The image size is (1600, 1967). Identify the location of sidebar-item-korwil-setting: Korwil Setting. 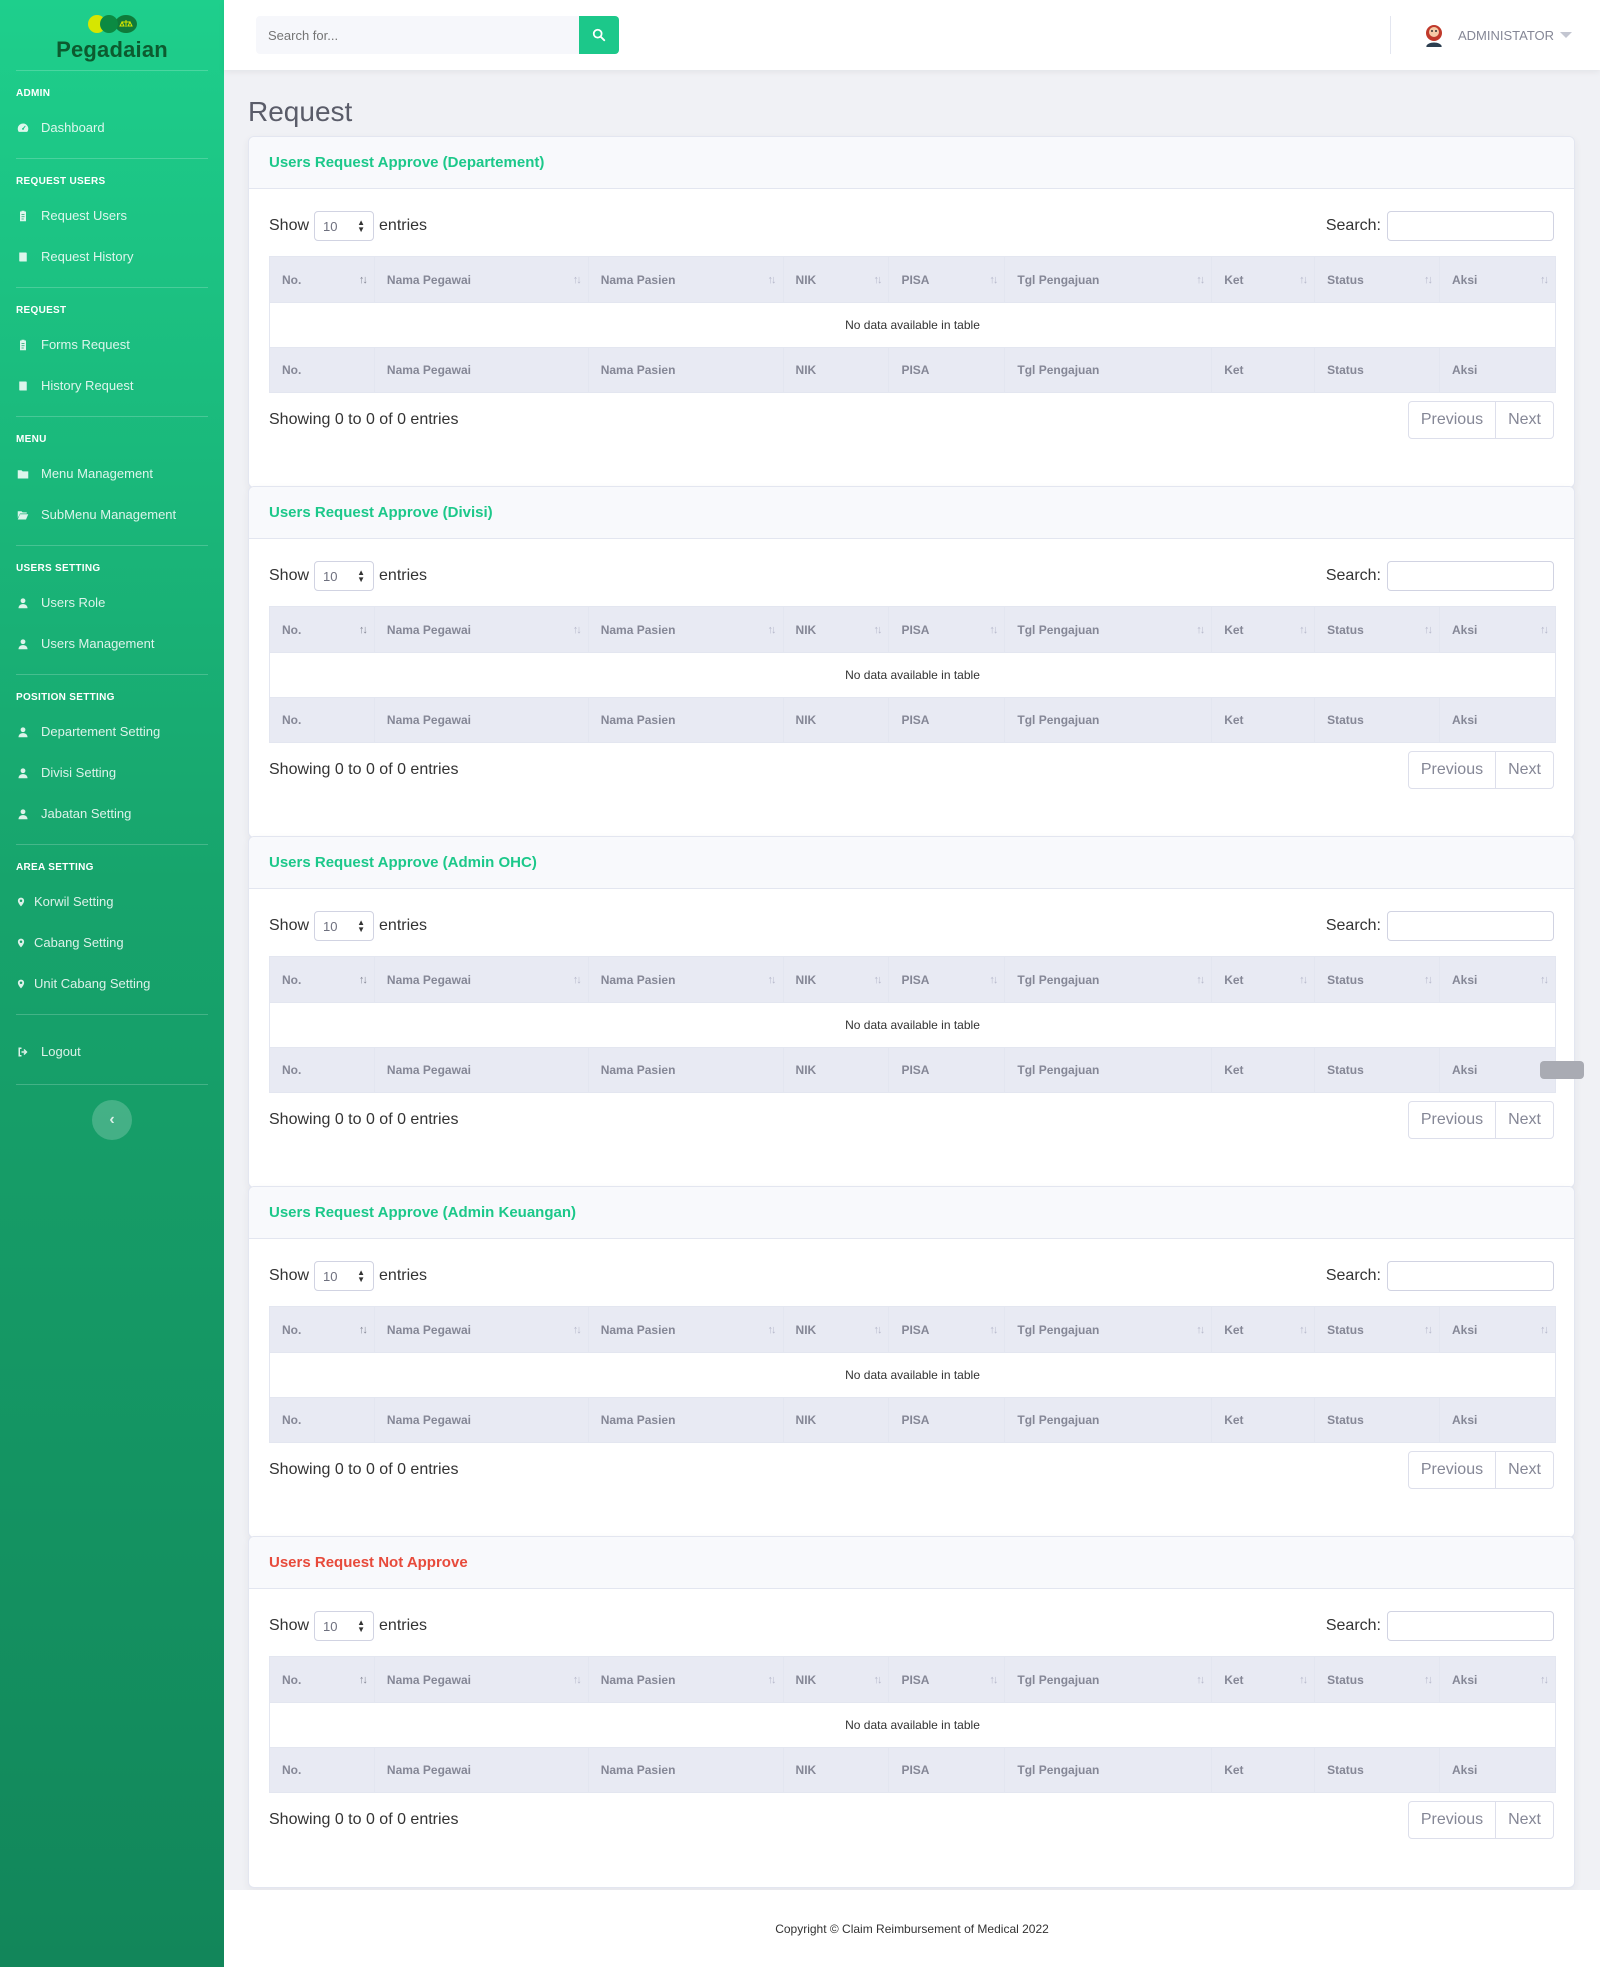
(112, 901).